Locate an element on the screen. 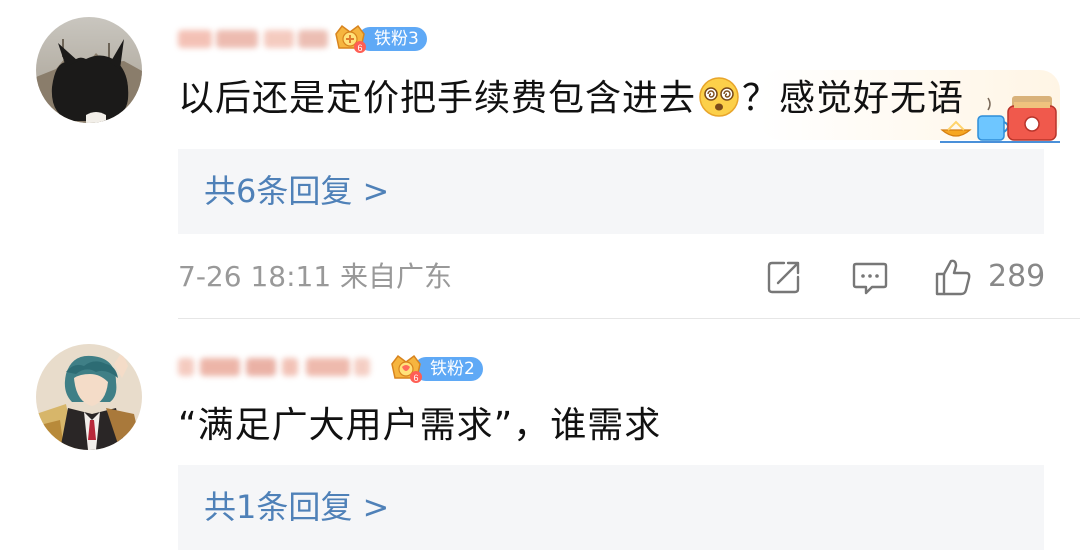 Image resolution: width=1080 pixels, height=559 pixels. view-replies-link: 共6条回复 > is located at coordinates (296, 191).